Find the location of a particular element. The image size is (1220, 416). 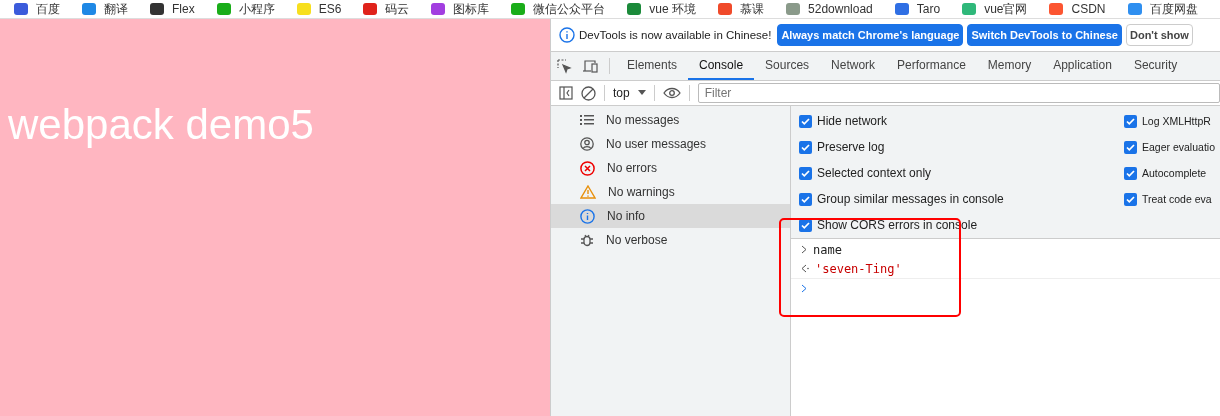

bookmark-item: ES6 is located at coordinates (319, 9).